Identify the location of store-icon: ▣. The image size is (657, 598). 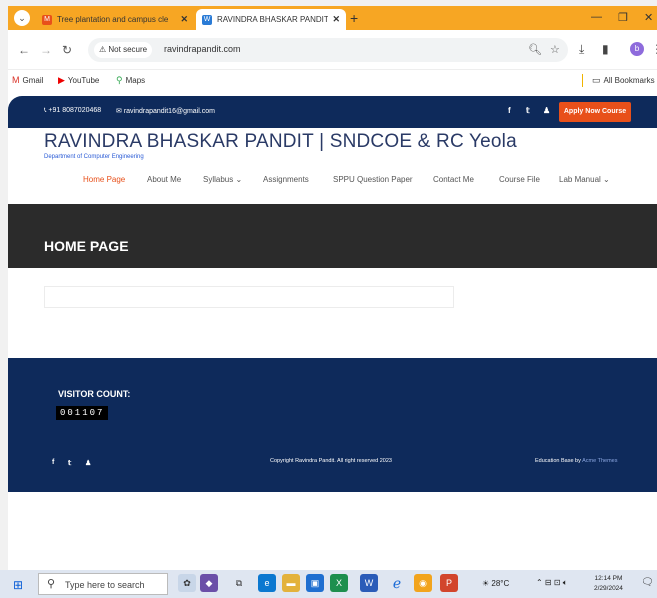
(315, 583).